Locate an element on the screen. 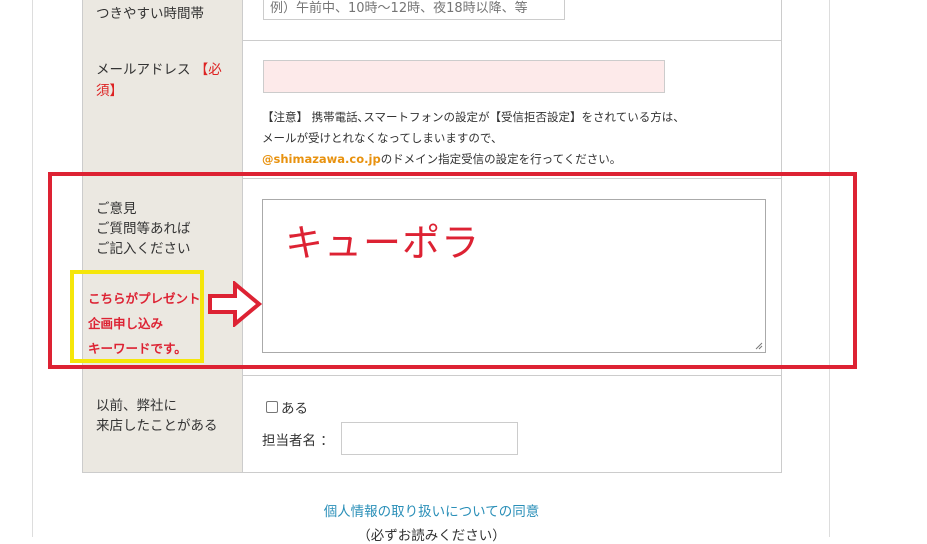 This screenshot has width=927, height=544. staff-name-input is located at coordinates (429, 438).